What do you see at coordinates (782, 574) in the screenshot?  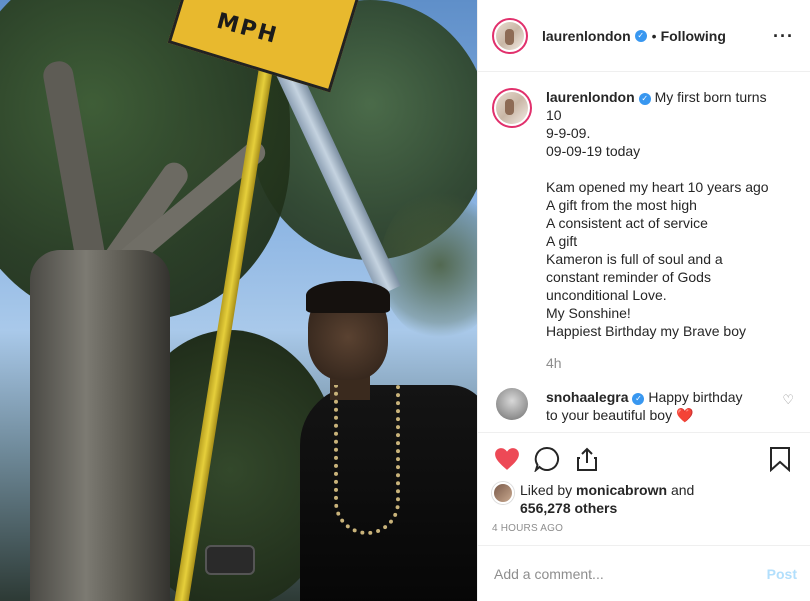 I see `post-button: Post` at bounding box center [782, 574].